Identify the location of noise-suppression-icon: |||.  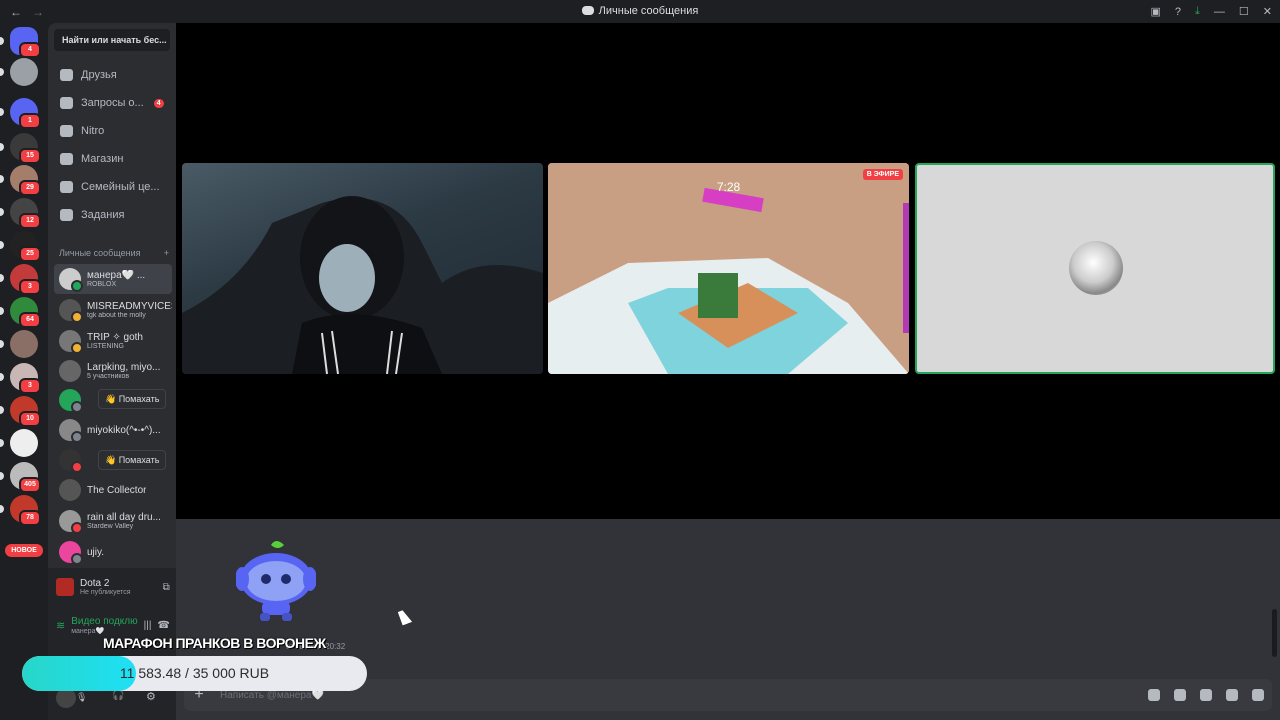
(148, 625).